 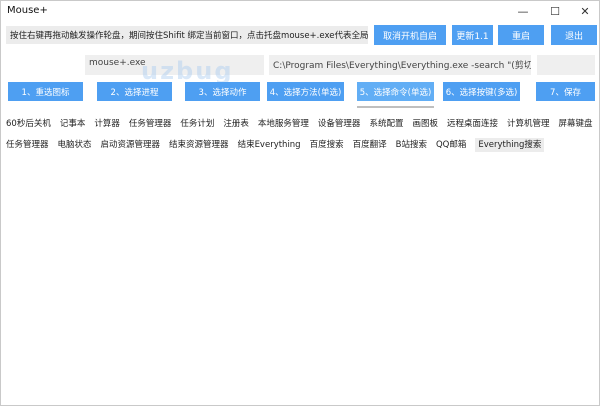 What do you see at coordinates (27, 10) in the screenshot?
I see `window-title: Mouse+` at bounding box center [27, 10].